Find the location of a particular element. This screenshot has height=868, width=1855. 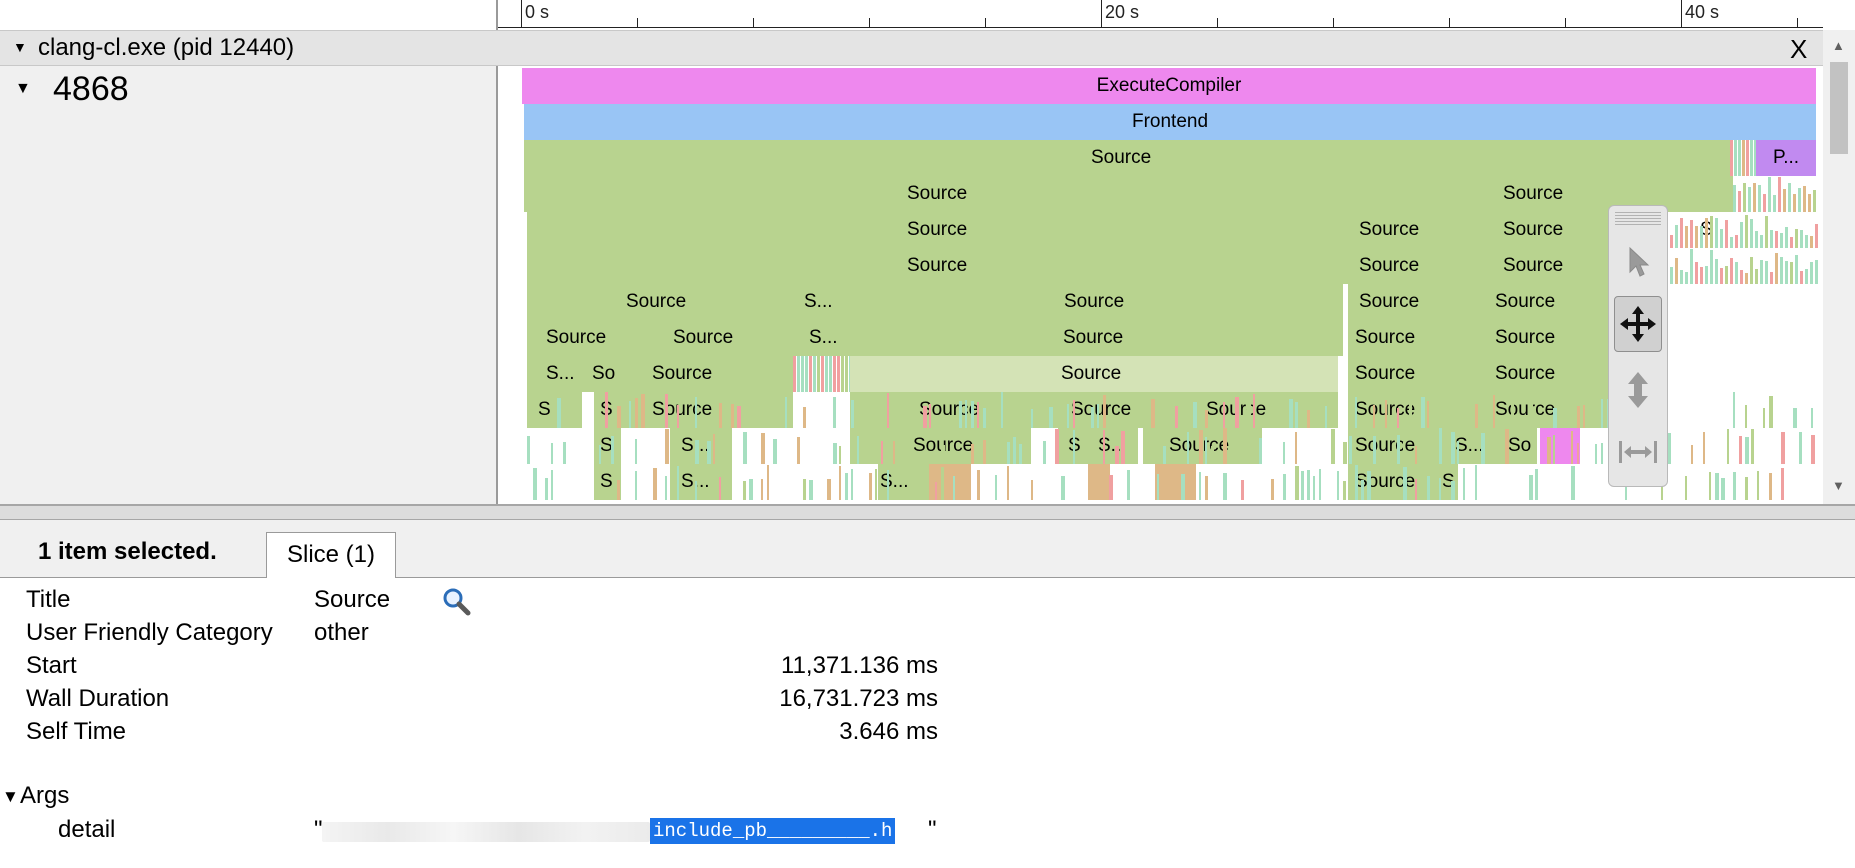

thread-collapse-triangle-icon: ▼ is located at coordinates (23, 89).